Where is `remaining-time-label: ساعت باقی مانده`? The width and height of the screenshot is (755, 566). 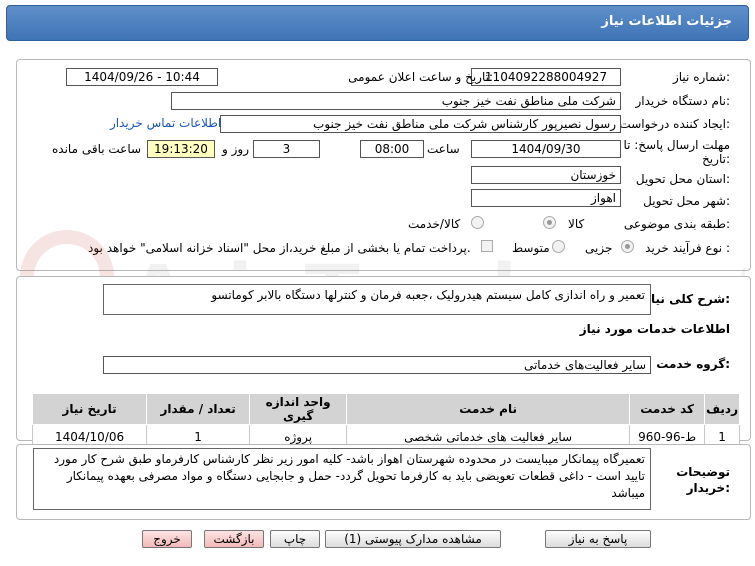 remaining-time-label: ساعت باقی مانده is located at coordinates (97, 149).